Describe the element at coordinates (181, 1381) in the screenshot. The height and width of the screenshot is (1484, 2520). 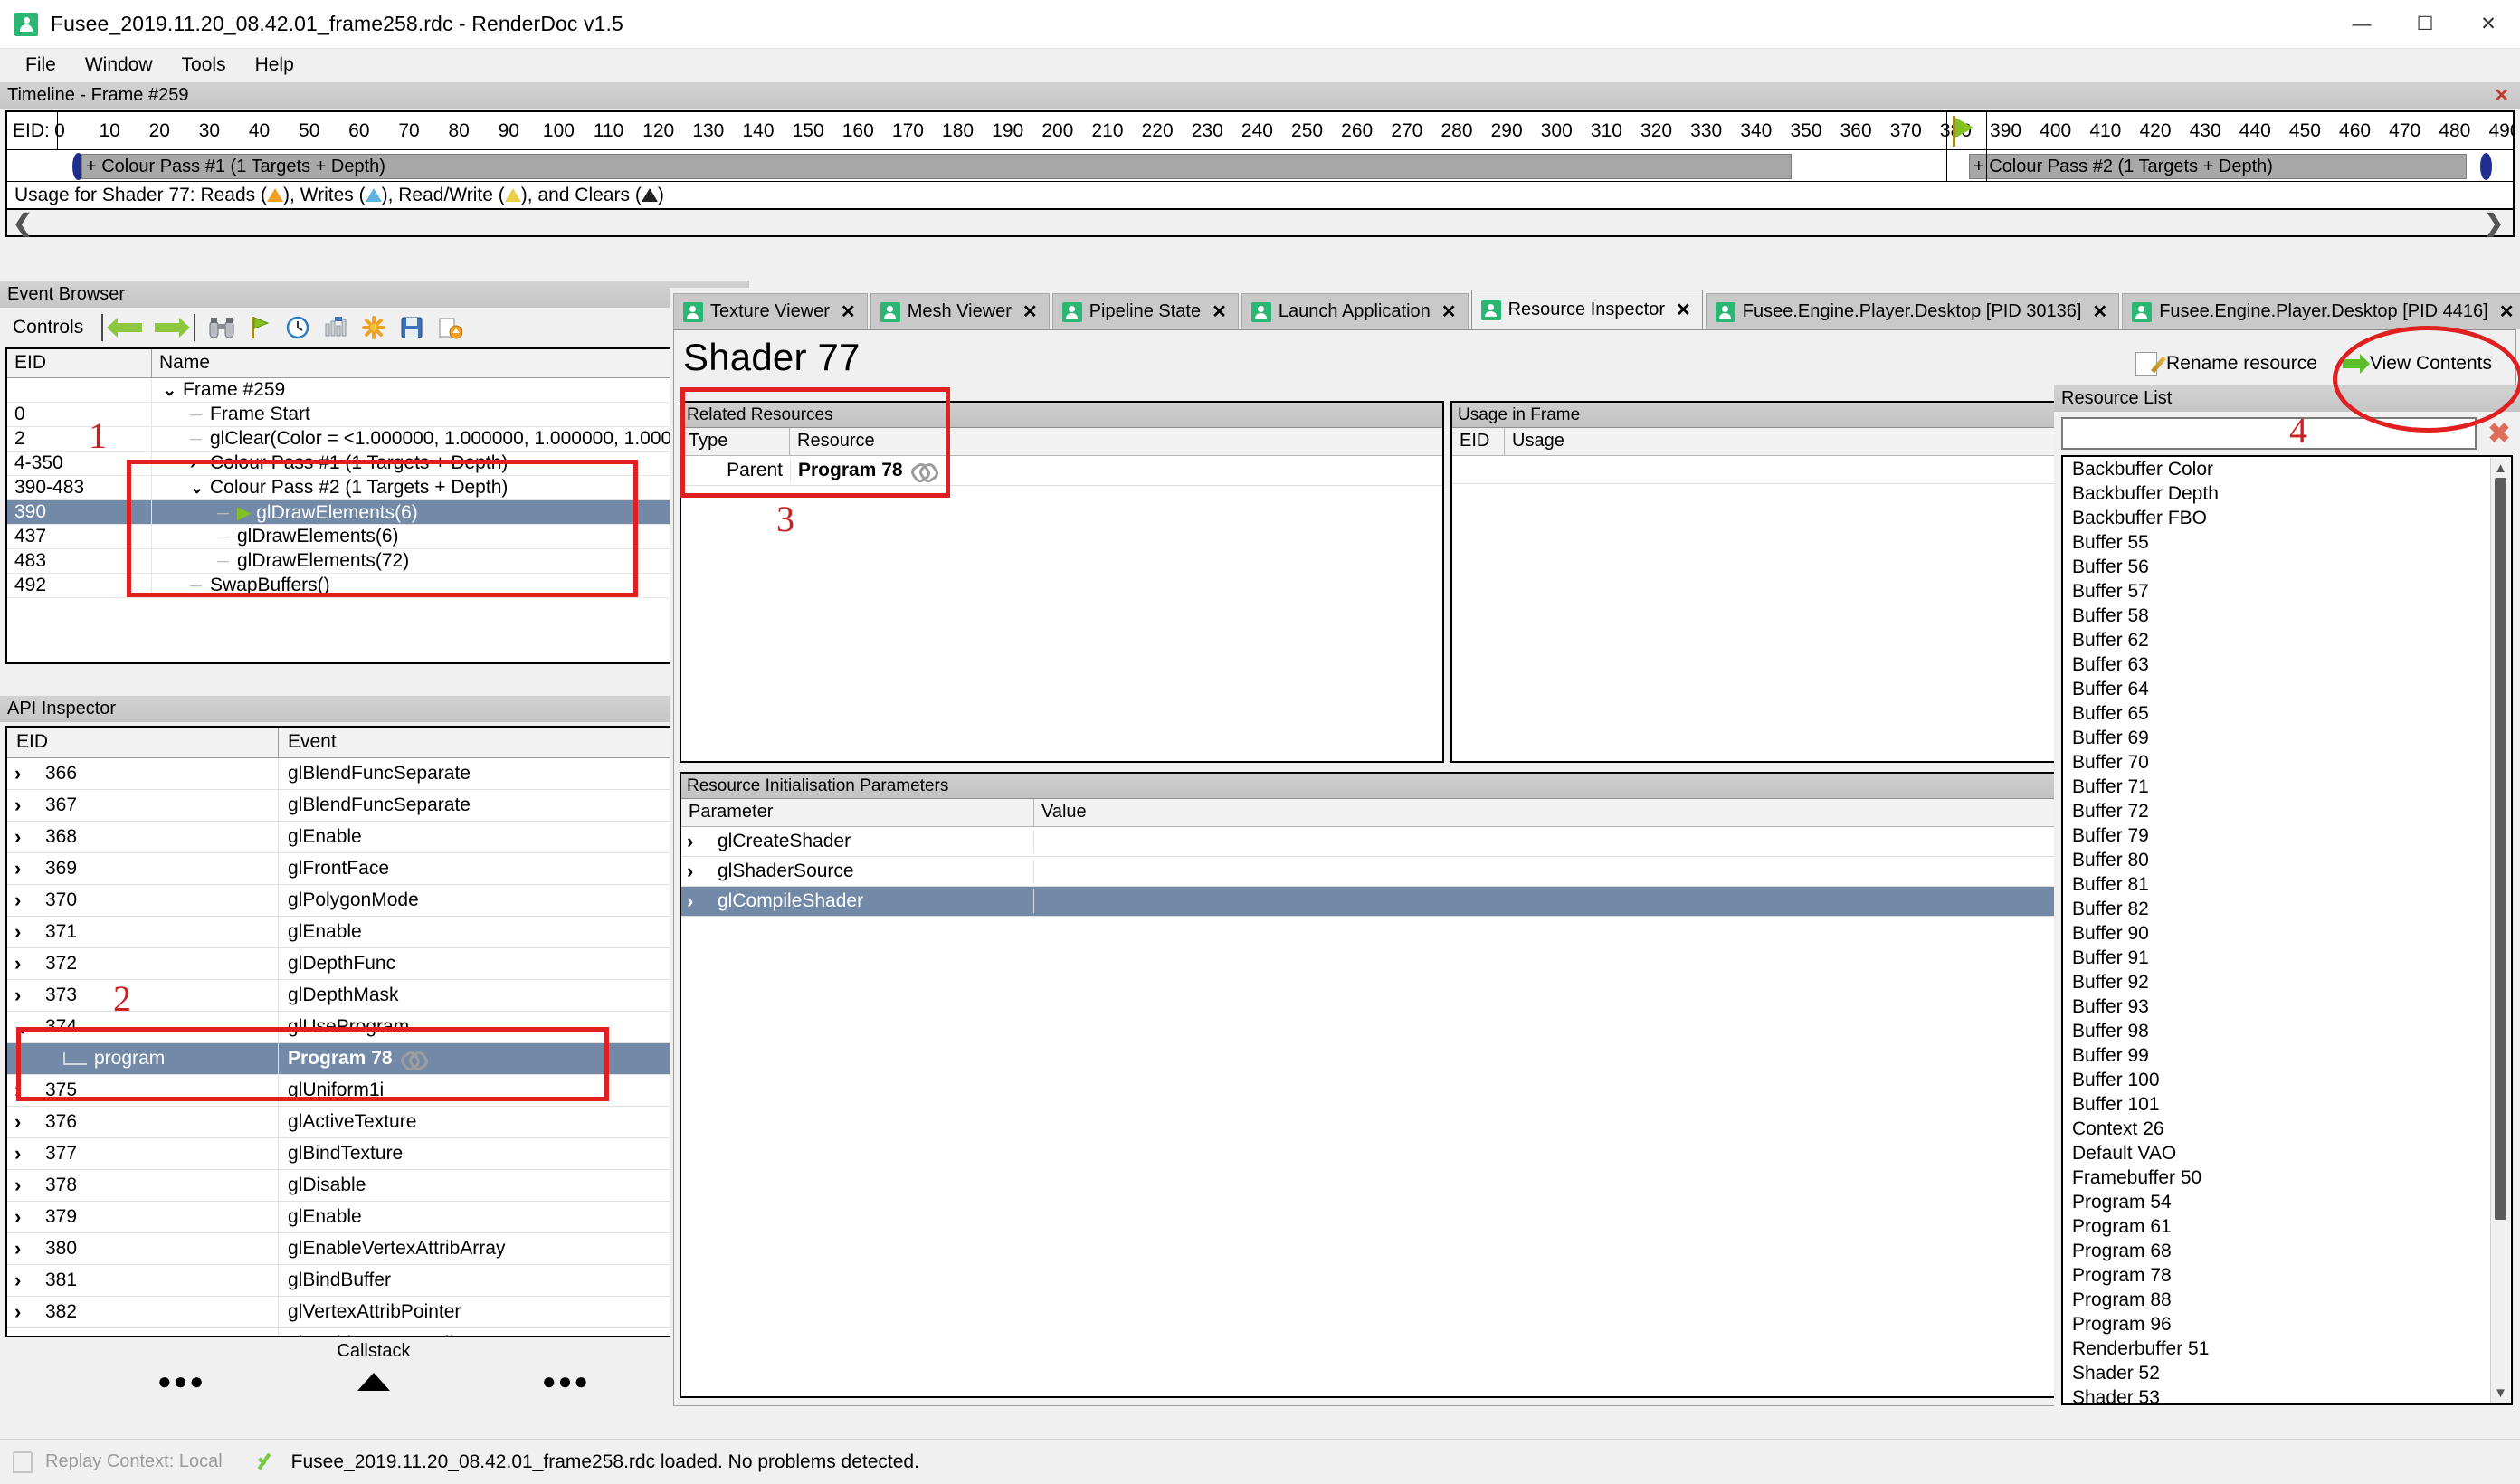
I see `callstack-dots-left: ●●●` at that location.